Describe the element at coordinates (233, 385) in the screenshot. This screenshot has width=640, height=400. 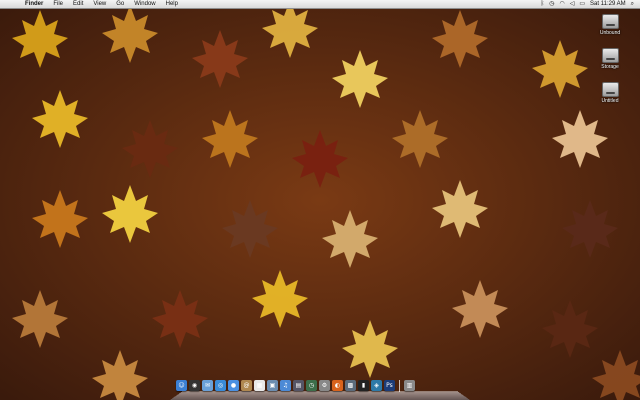
I see `ichat-icon: ●` at that location.